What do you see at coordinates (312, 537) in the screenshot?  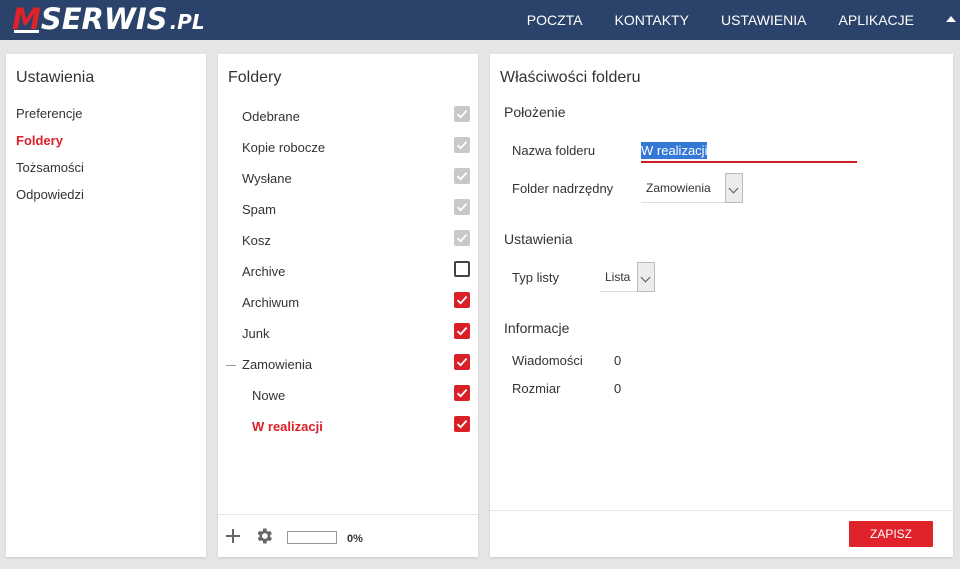 I see `quota-bar` at bounding box center [312, 537].